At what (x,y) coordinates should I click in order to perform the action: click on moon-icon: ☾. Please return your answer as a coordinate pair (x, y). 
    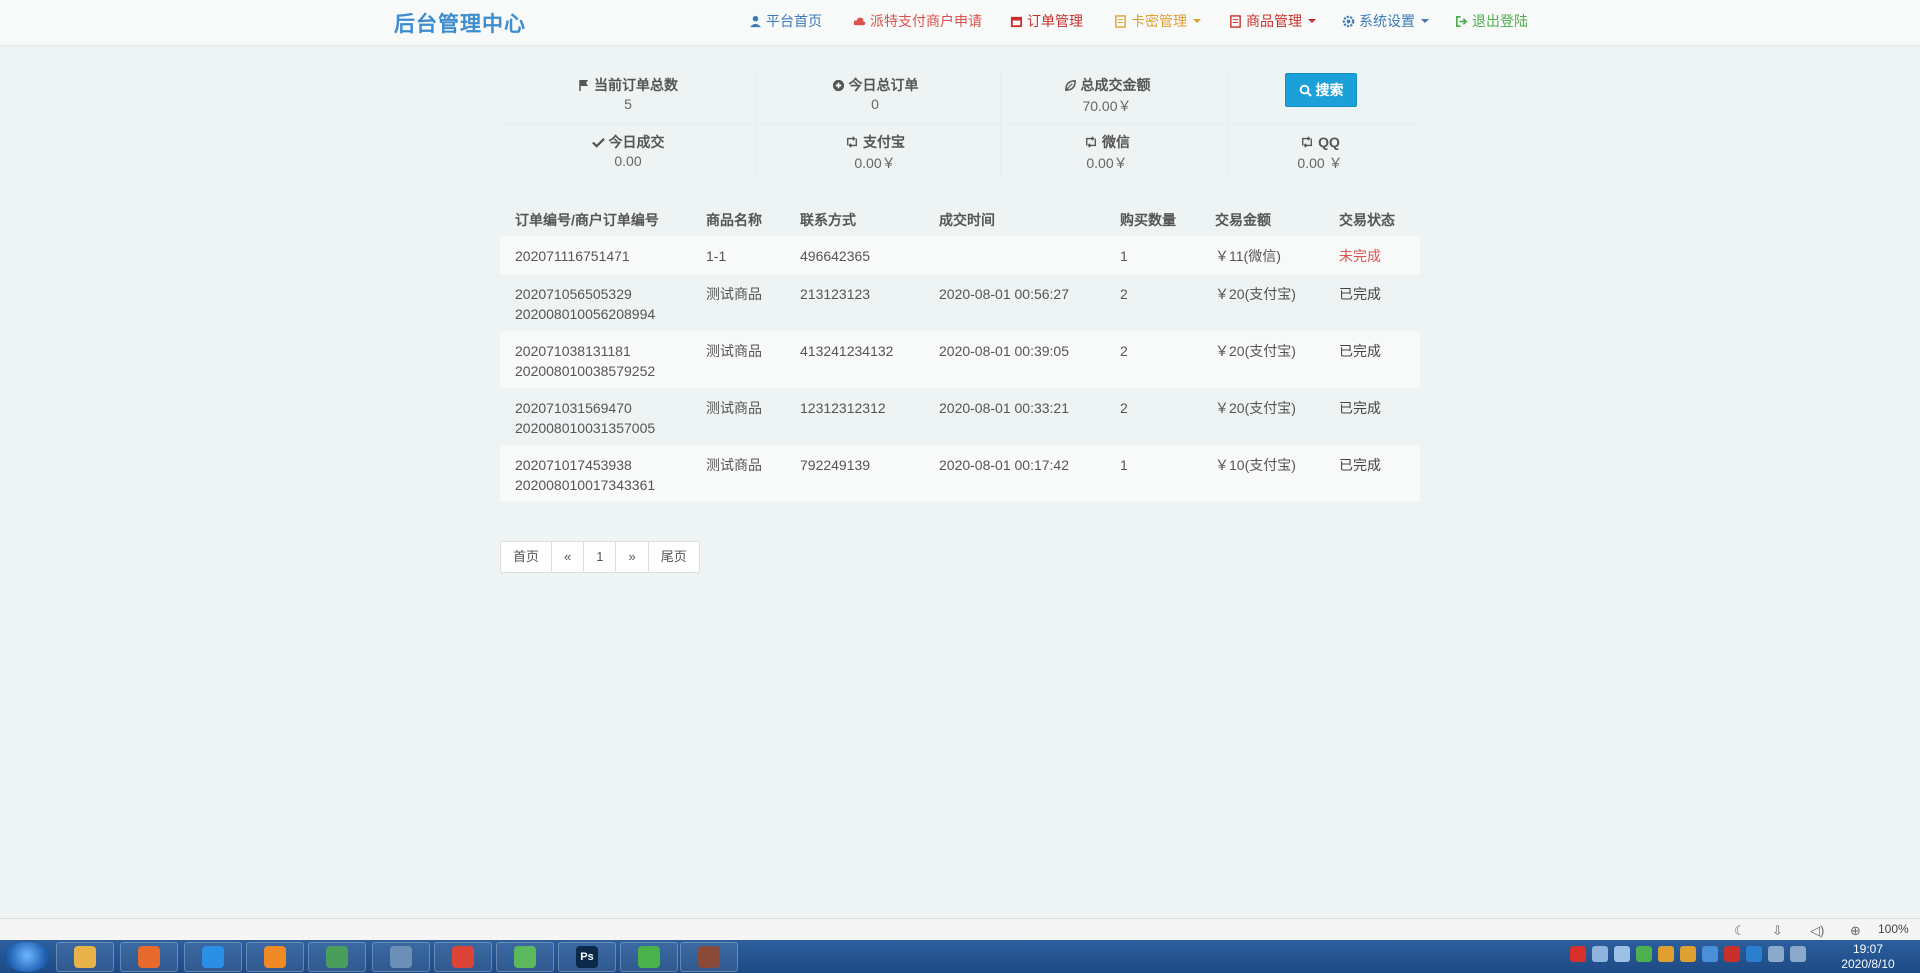
    Looking at the image, I should click on (1740, 931).